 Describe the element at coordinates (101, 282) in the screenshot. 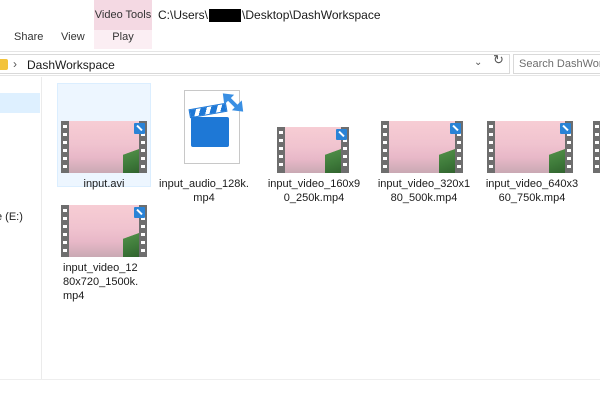

I see `file-name: input_video_1280x720_1500k.mp4` at that location.